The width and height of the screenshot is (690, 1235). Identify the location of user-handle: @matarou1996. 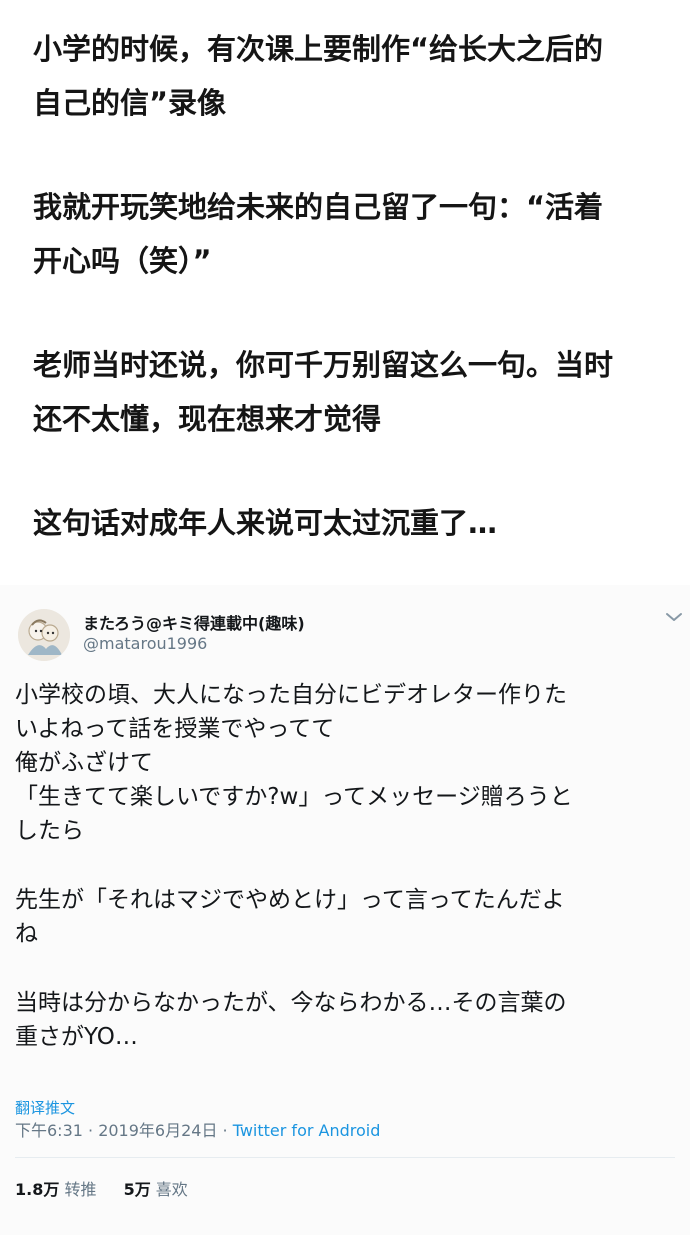
(145, 643).